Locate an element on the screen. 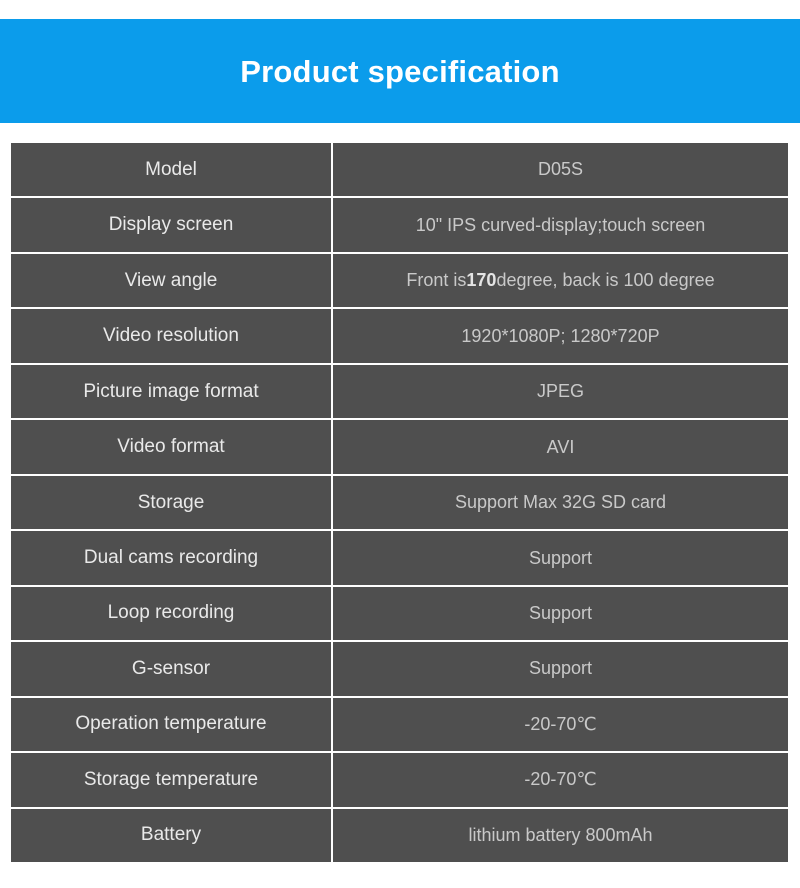 This screenshot has height=888, width=800. spec-value-highlight: 170 is located at coordinates (481, 280).